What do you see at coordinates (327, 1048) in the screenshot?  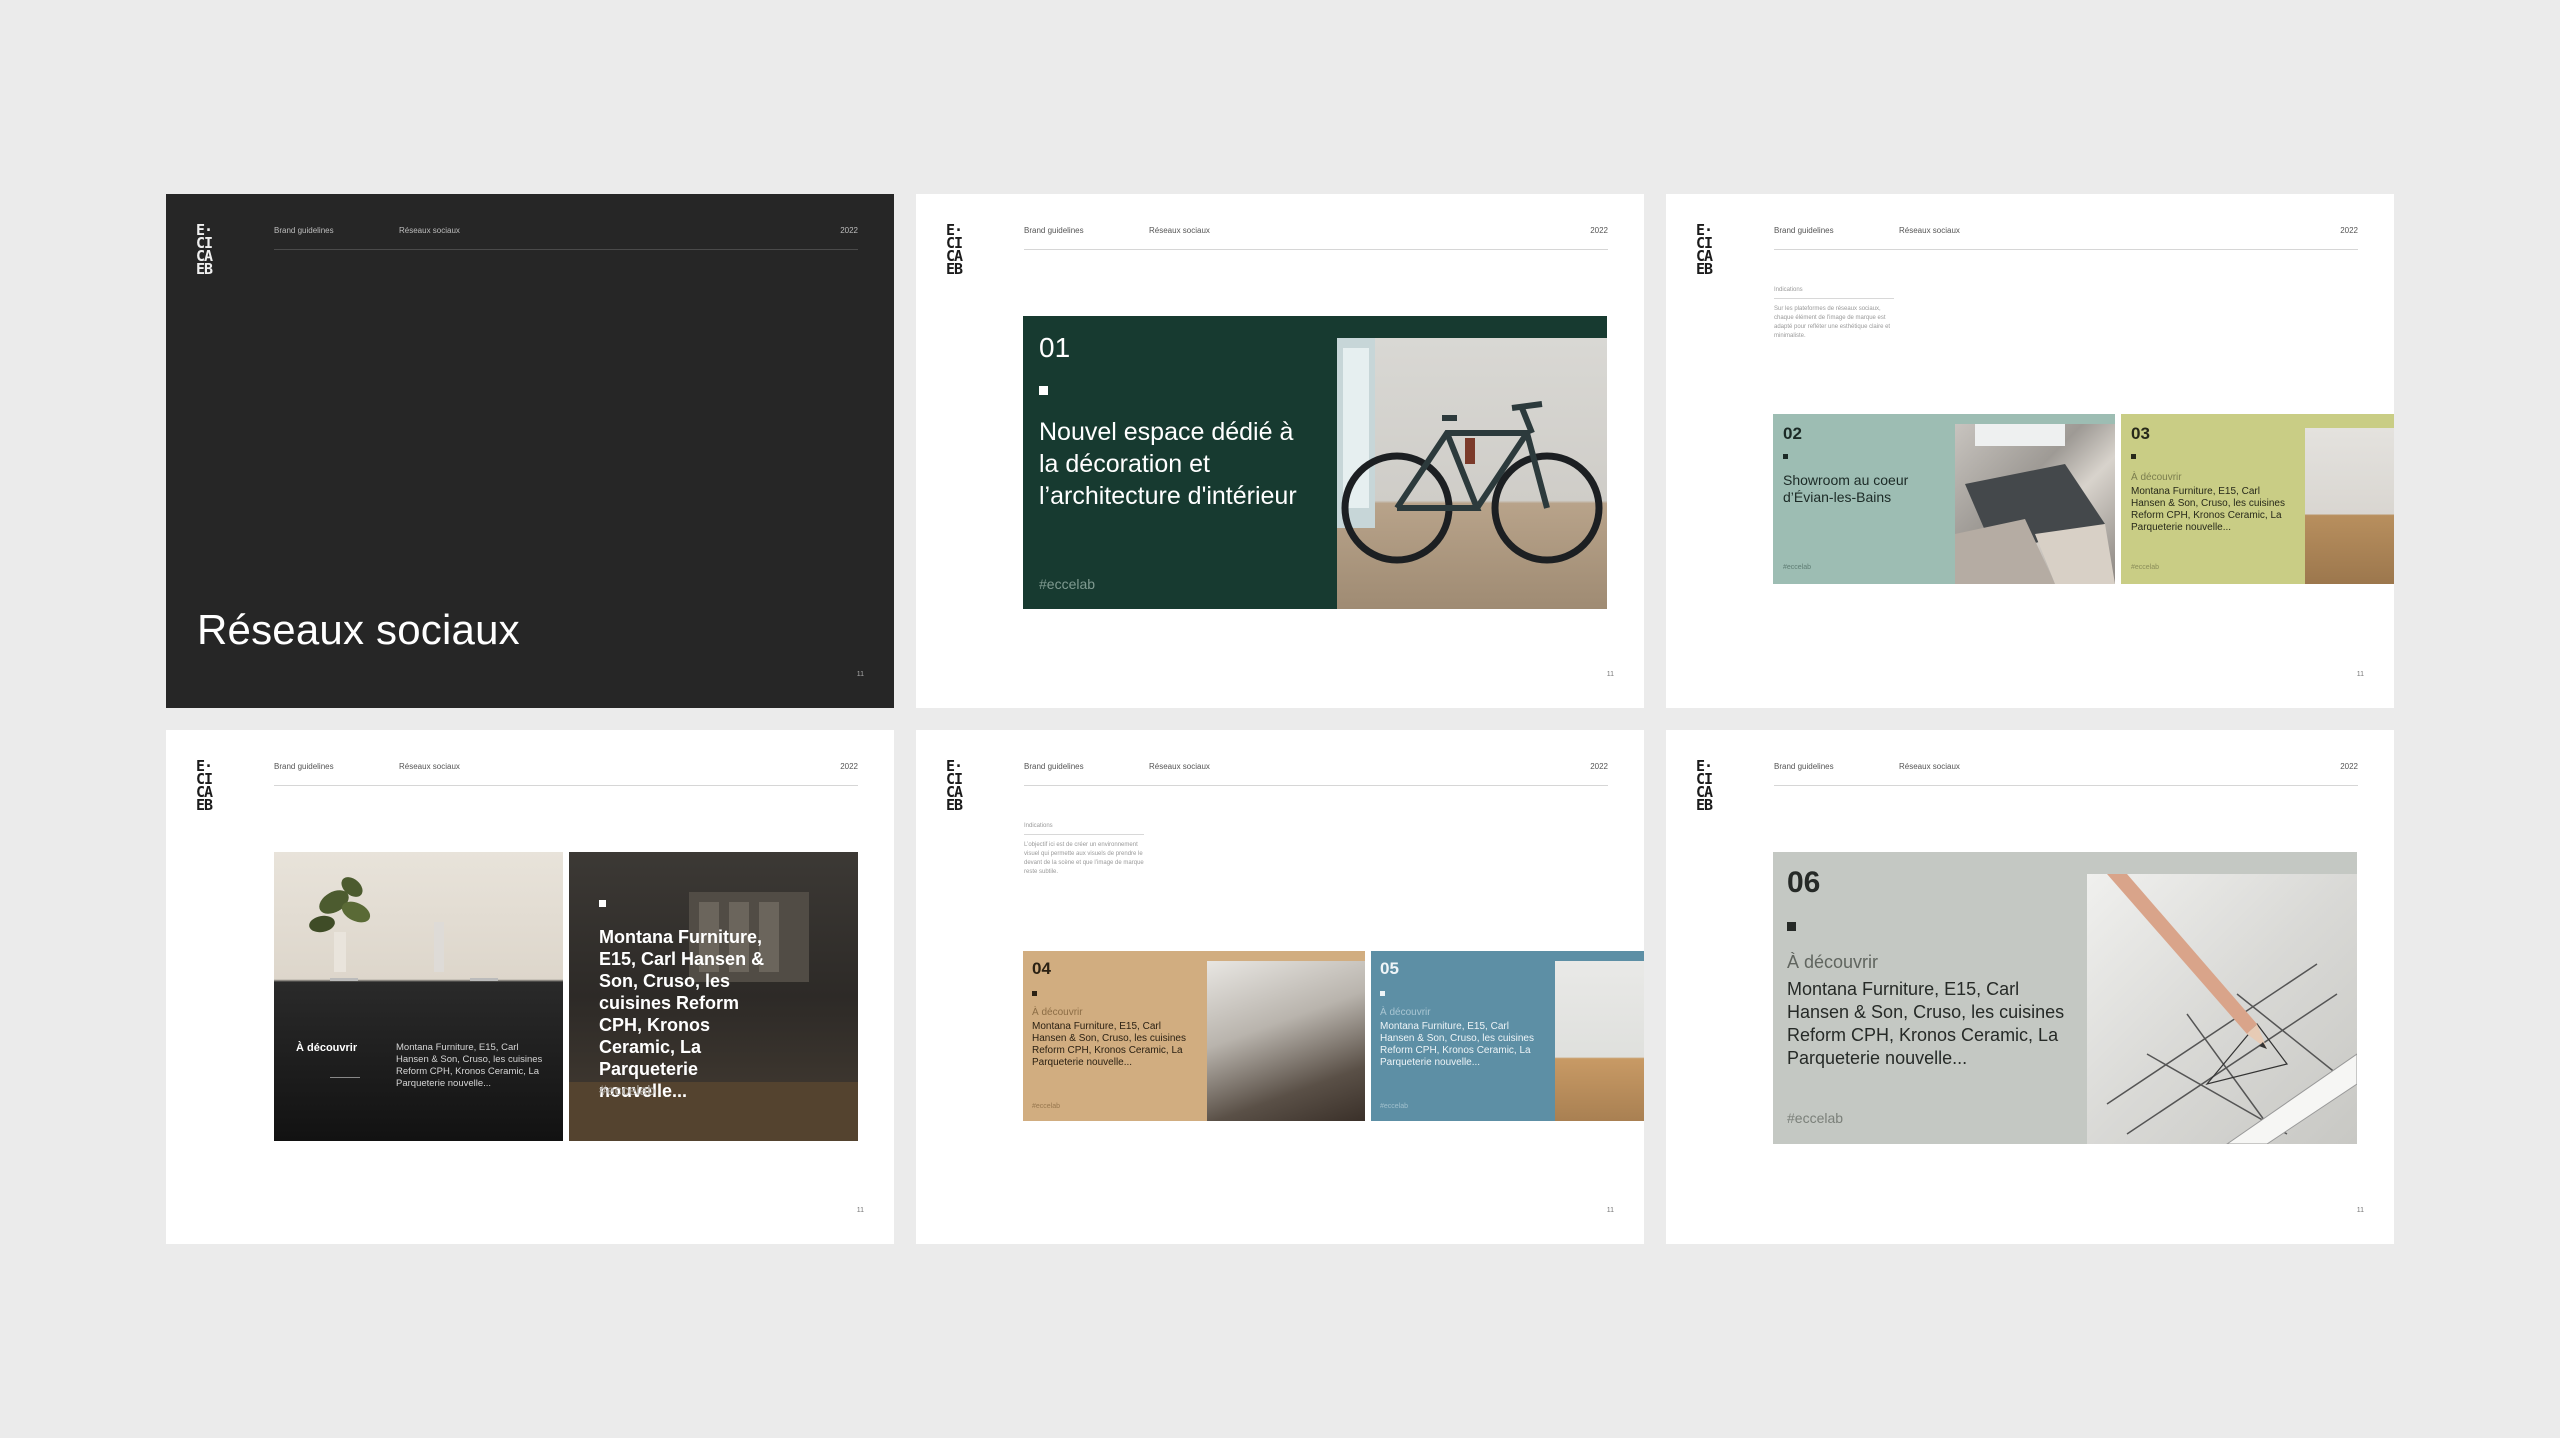 I see `post-label: À découvrir` at bounding box center [327, 1048].